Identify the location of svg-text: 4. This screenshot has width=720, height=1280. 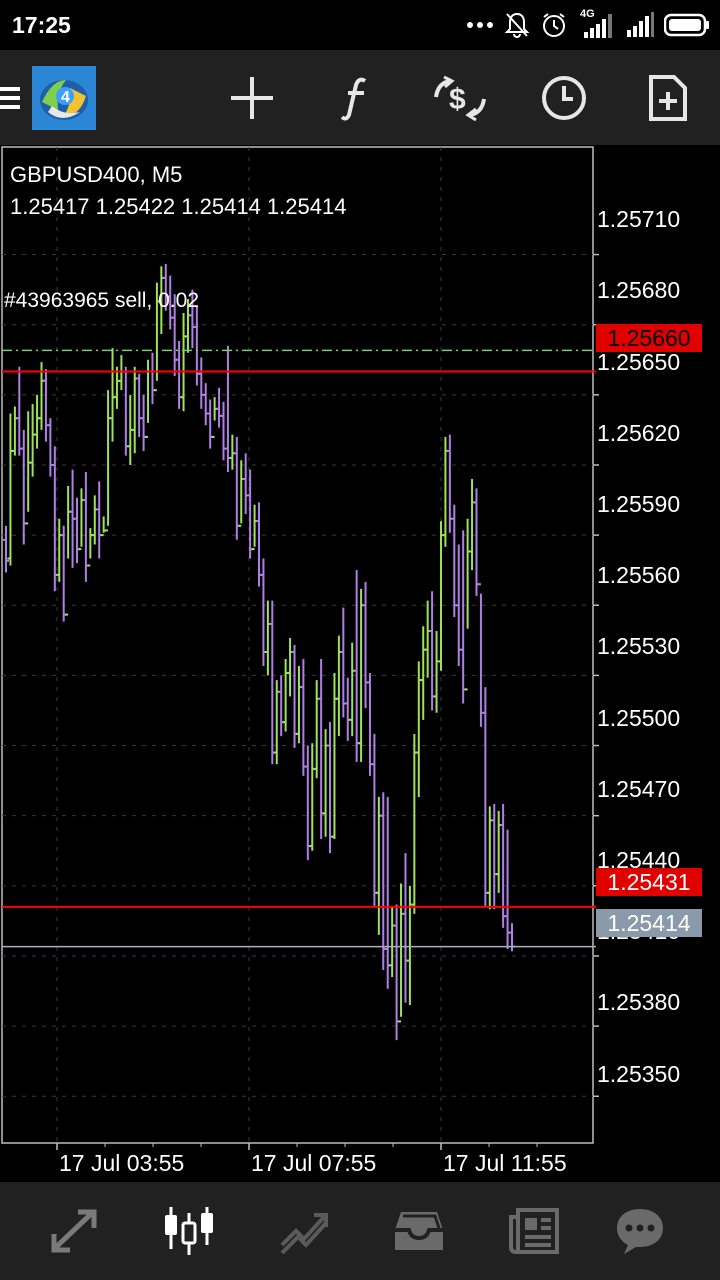
(65, 97).